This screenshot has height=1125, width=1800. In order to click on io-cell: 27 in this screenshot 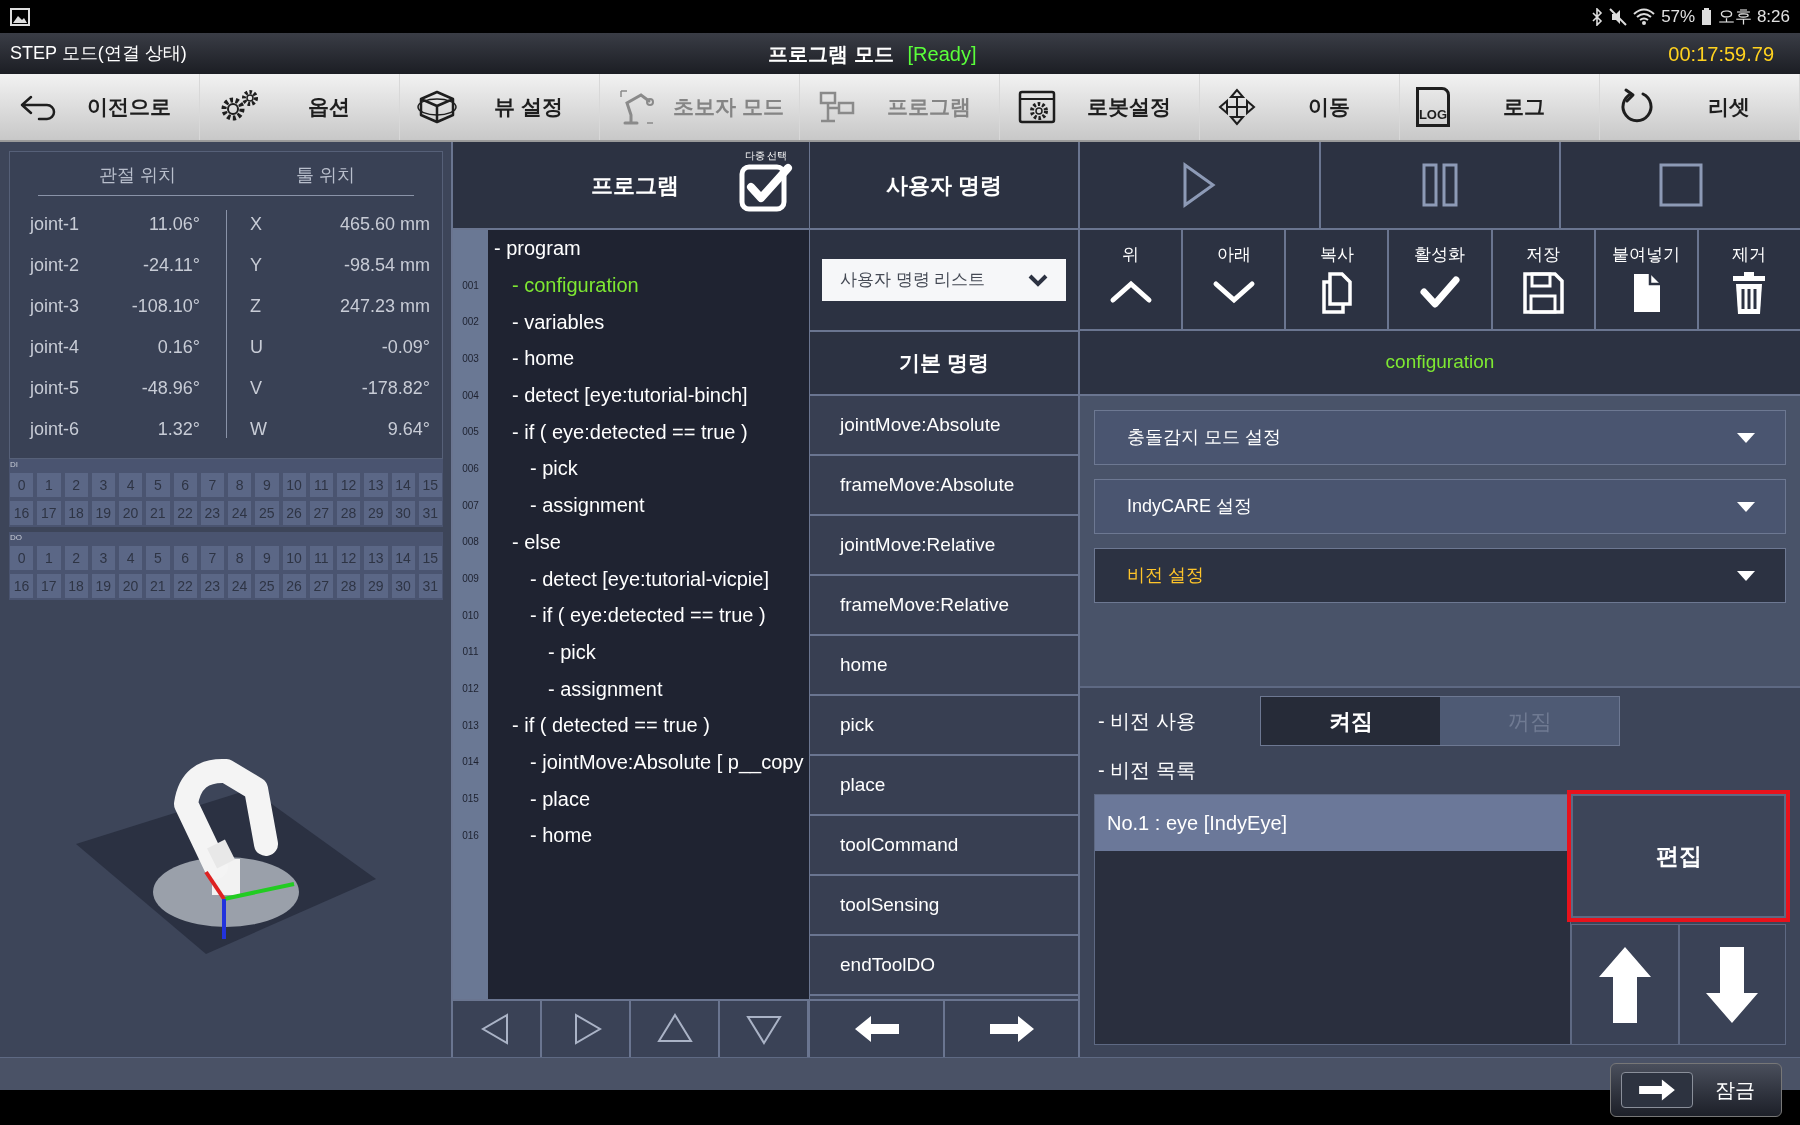, I will do `click(321, 586)`.